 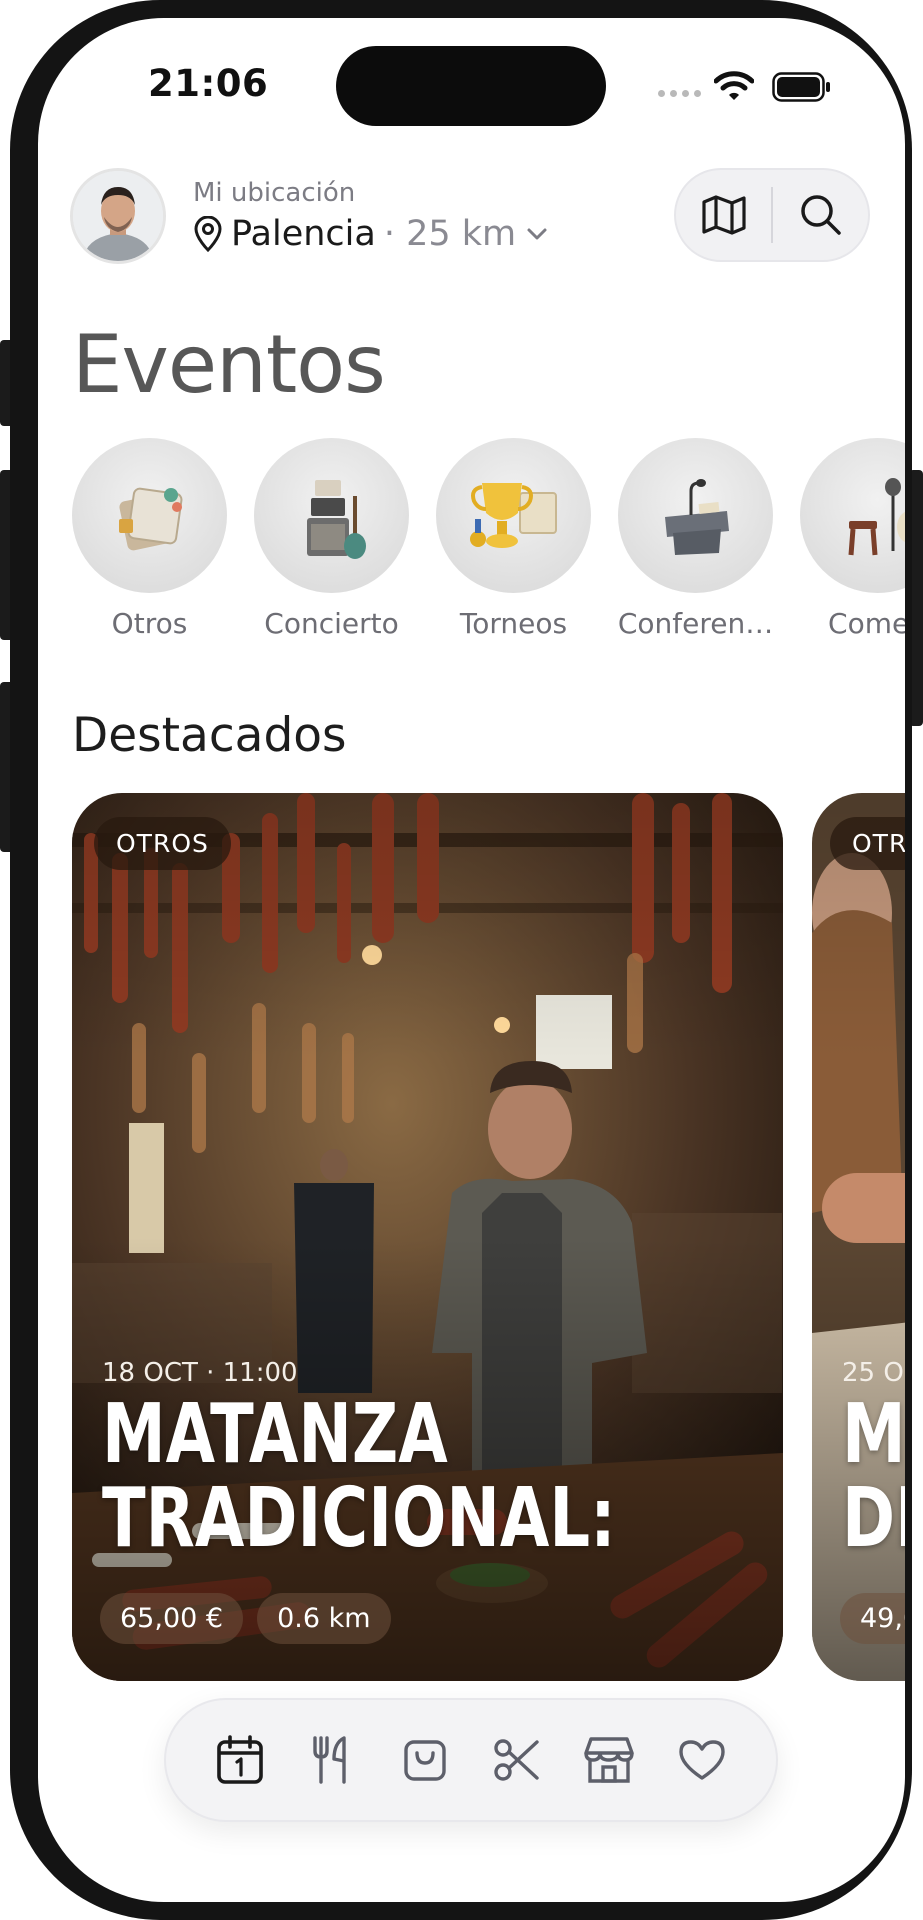 I want to click on event-date: 25 OC, so click(x=873, y=1373).